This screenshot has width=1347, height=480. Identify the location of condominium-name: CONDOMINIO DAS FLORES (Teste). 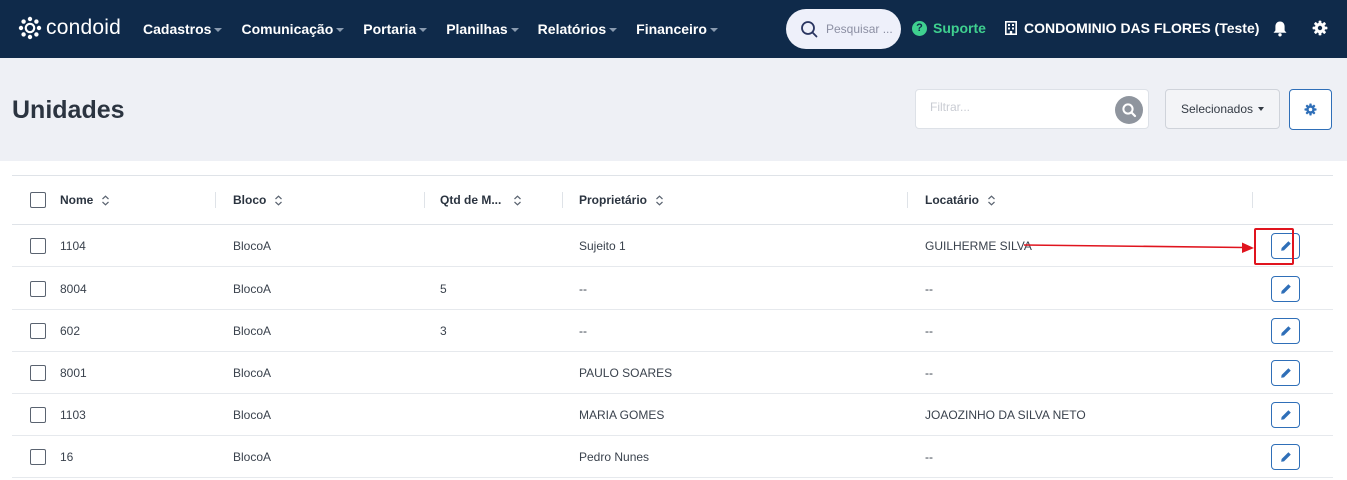
(1142, 28).